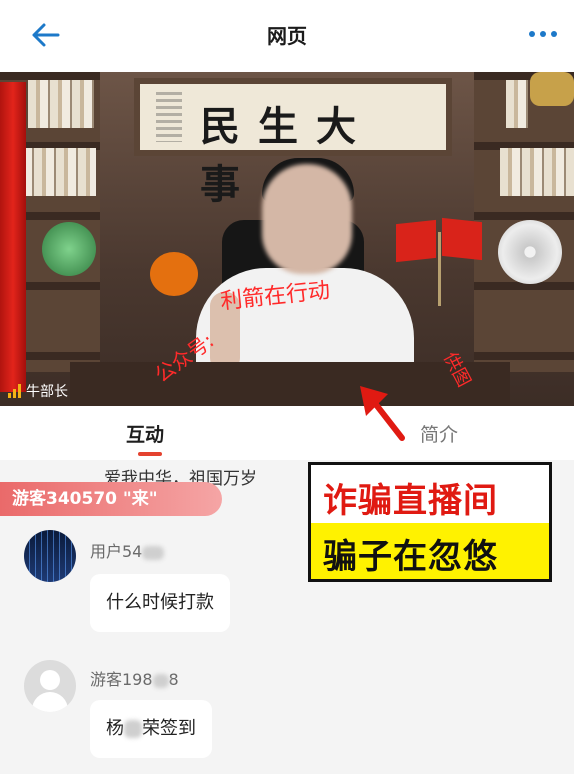 This screenshot has width=574, height=774. Describe the element at coordinates (13, 237) in the screenshot. I see `red-flag` at that location.